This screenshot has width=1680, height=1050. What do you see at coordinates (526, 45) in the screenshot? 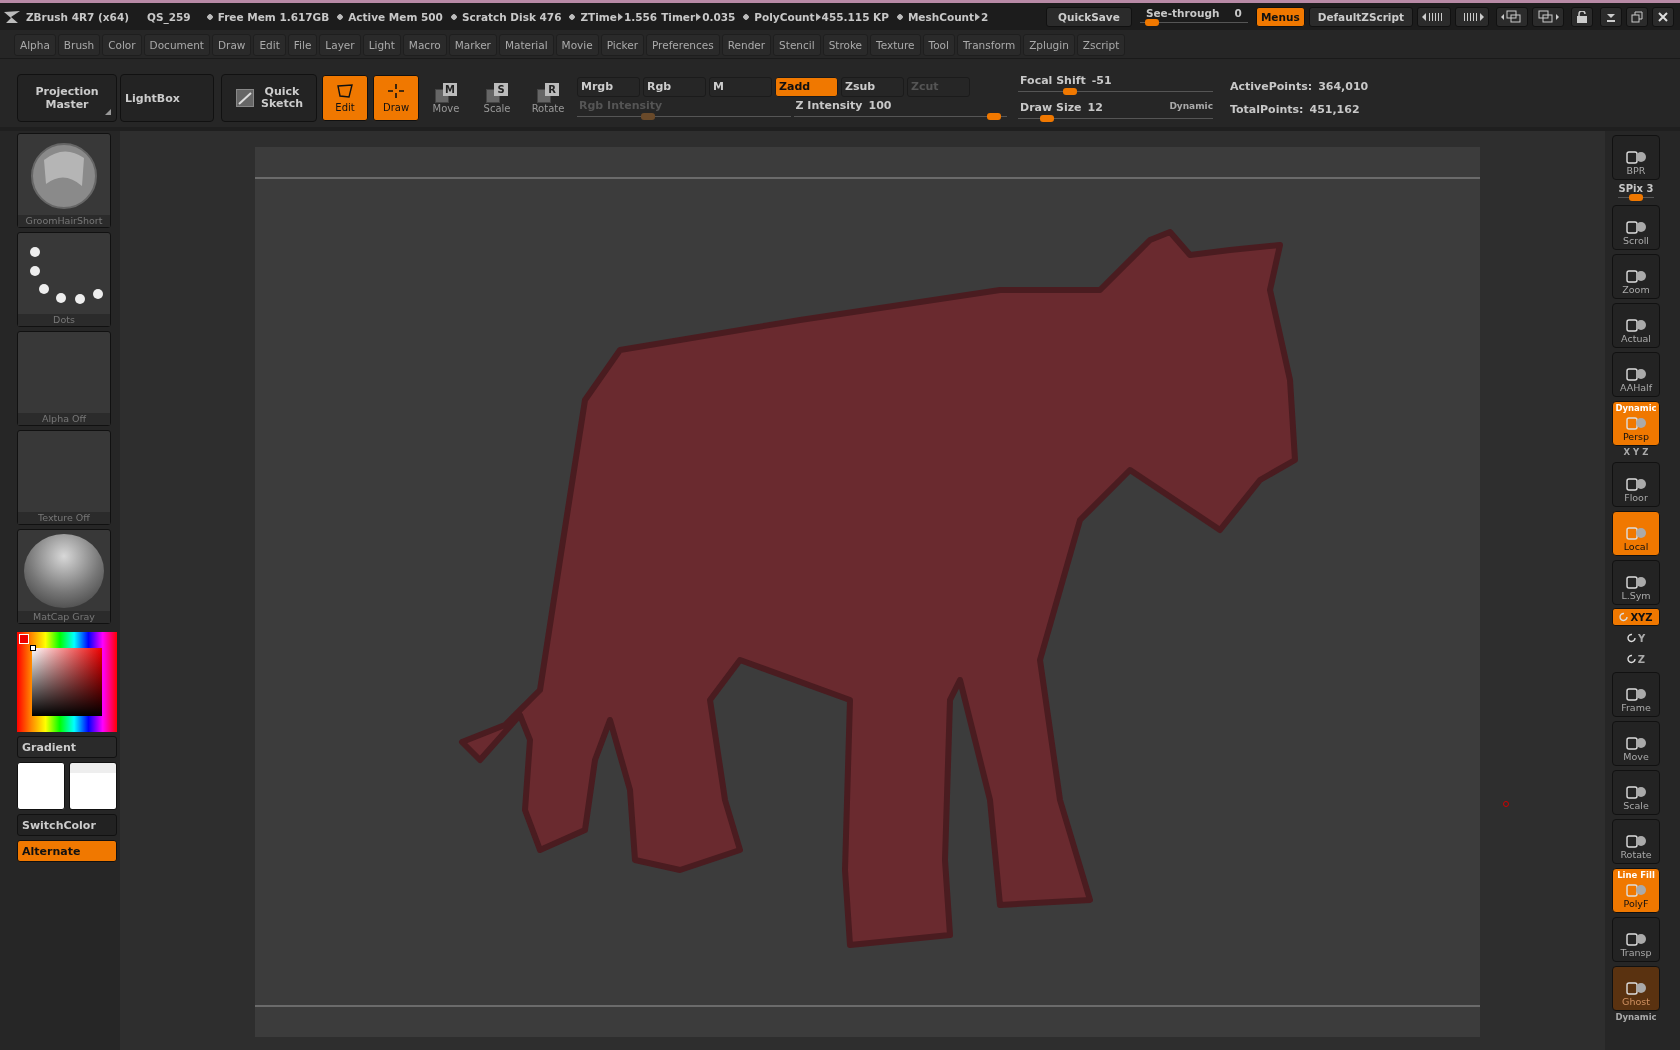
I see `menu-item: Material` at bounding box center [526, 45].